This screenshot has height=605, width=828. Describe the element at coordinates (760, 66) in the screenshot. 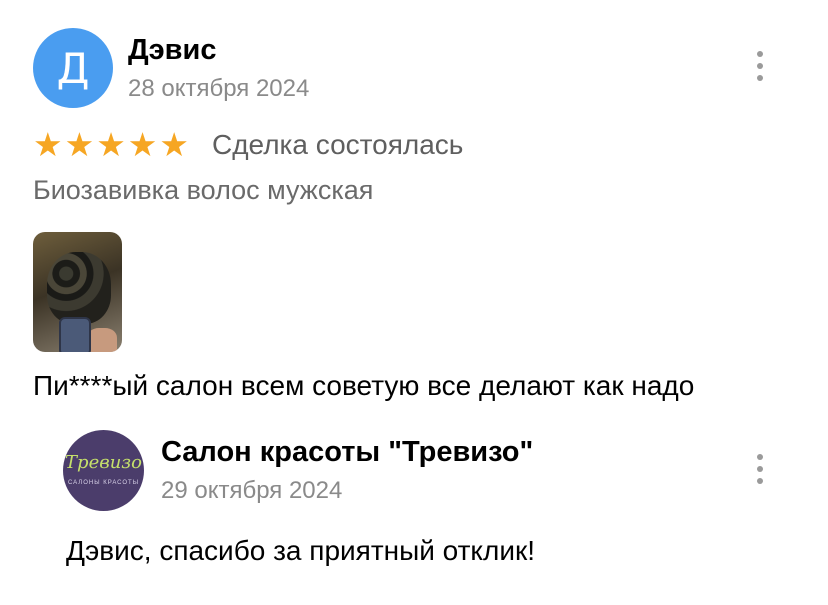

I see `review-more-menu-icon` at that location.